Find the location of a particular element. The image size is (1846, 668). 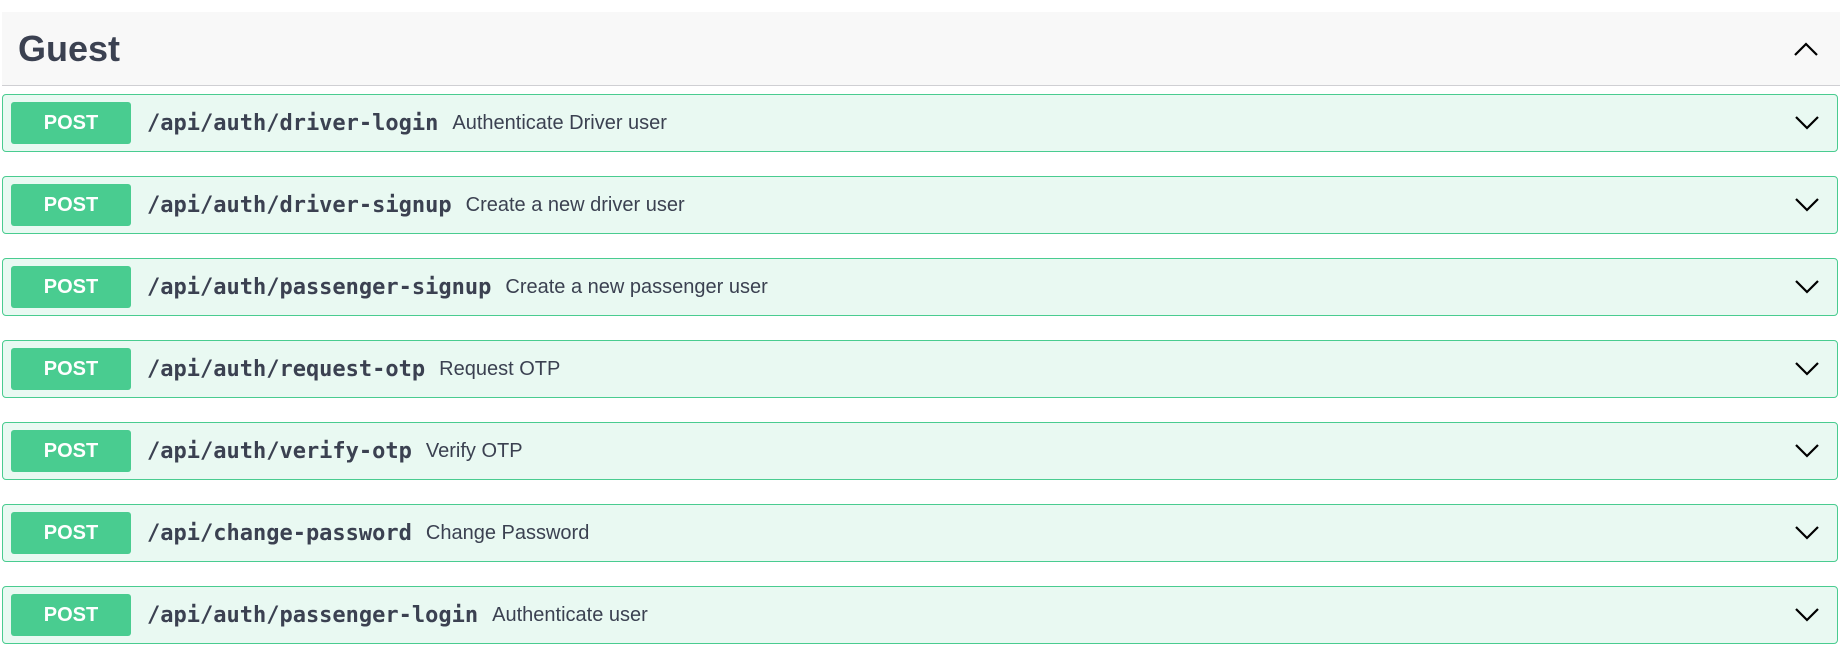

operation-path: /api/auth/passenger-login is located at coordinates (313, 615).